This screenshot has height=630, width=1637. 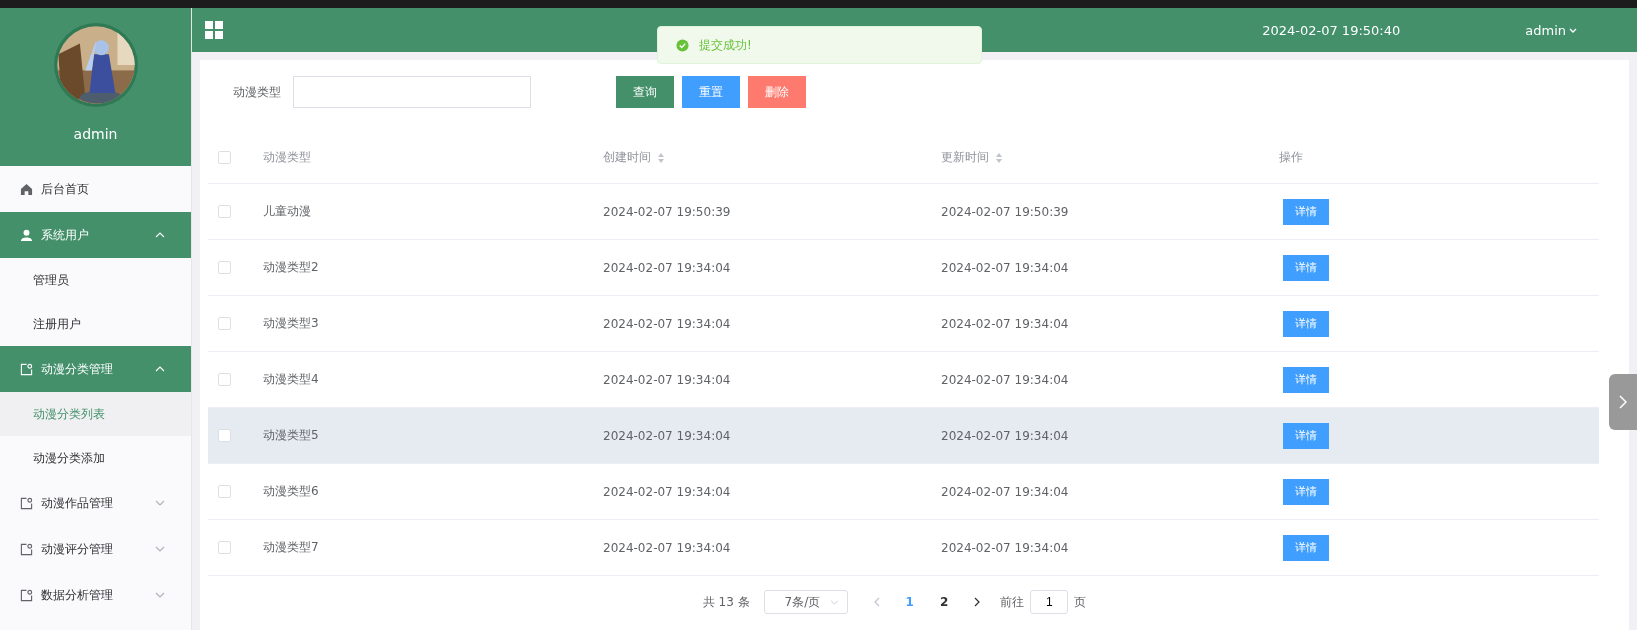 What do you see at coordinates (903, 436) in the screenshot?
I see `table-row: 动漫类型5 2024-02-07 19:34:04 2024-02-07 19:34:04 详情` at bounding box center [903, 436].